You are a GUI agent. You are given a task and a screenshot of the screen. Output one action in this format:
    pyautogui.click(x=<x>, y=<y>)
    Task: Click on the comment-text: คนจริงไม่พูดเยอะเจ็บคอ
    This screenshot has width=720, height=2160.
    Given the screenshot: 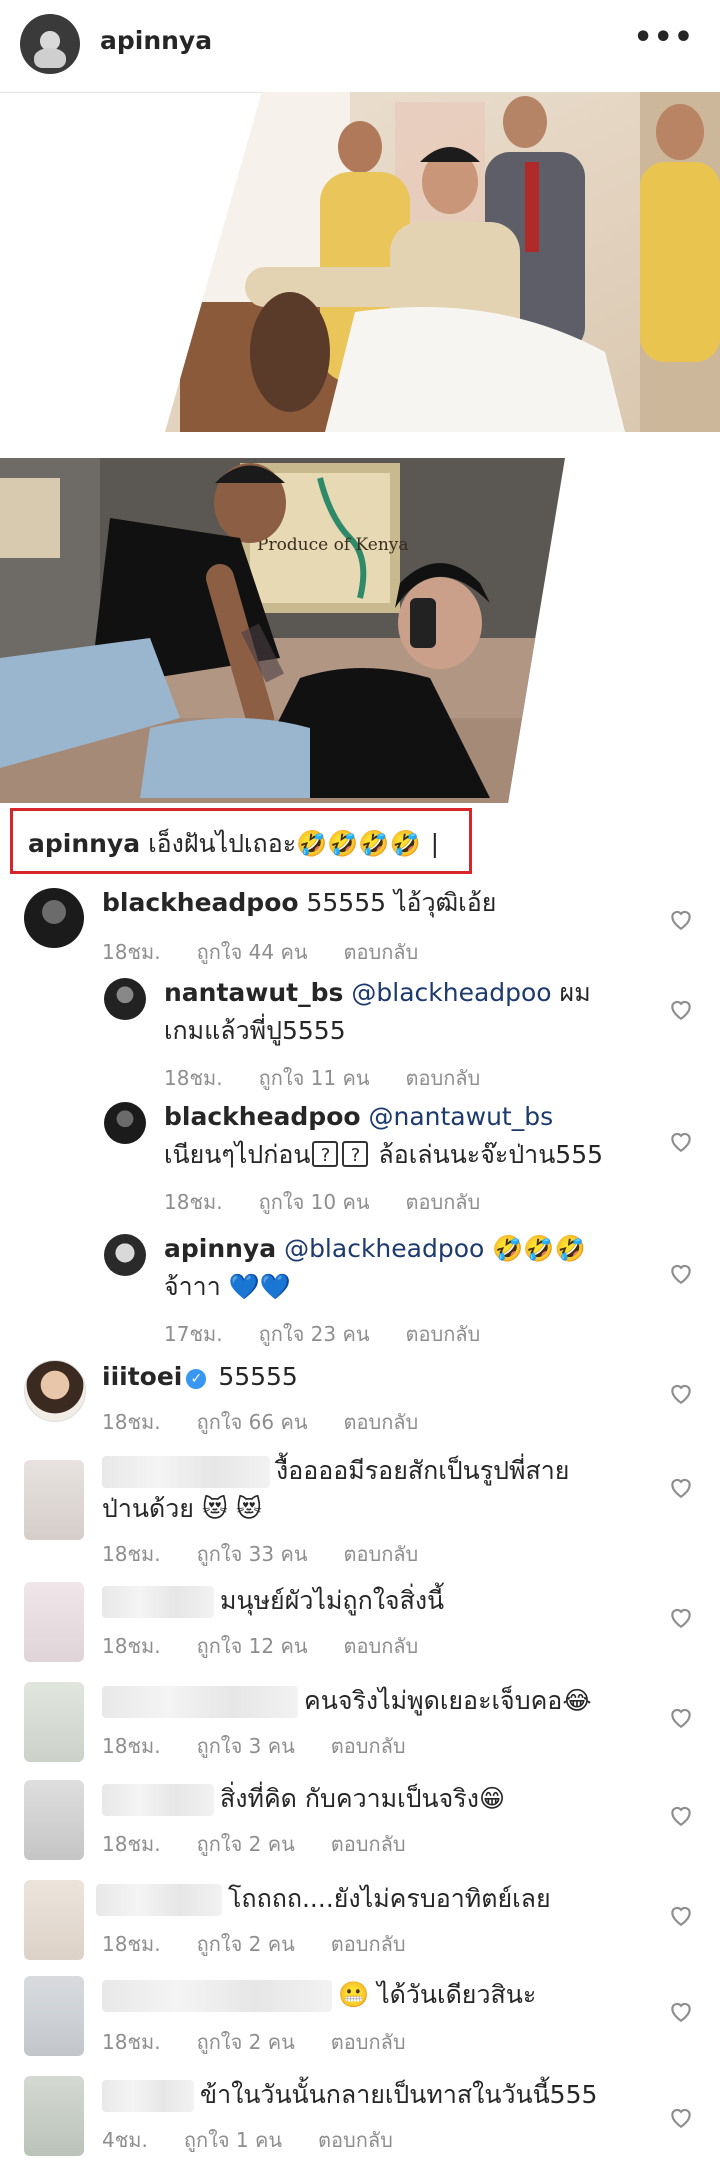 What is the action you would take?
    pyautogui.click(x=433, y=1700)
    